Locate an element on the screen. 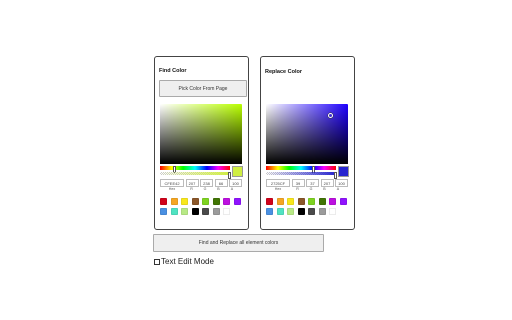 This screenshot has width=512, height=320. replace-saturation-area is located at coordinates (307, 134).